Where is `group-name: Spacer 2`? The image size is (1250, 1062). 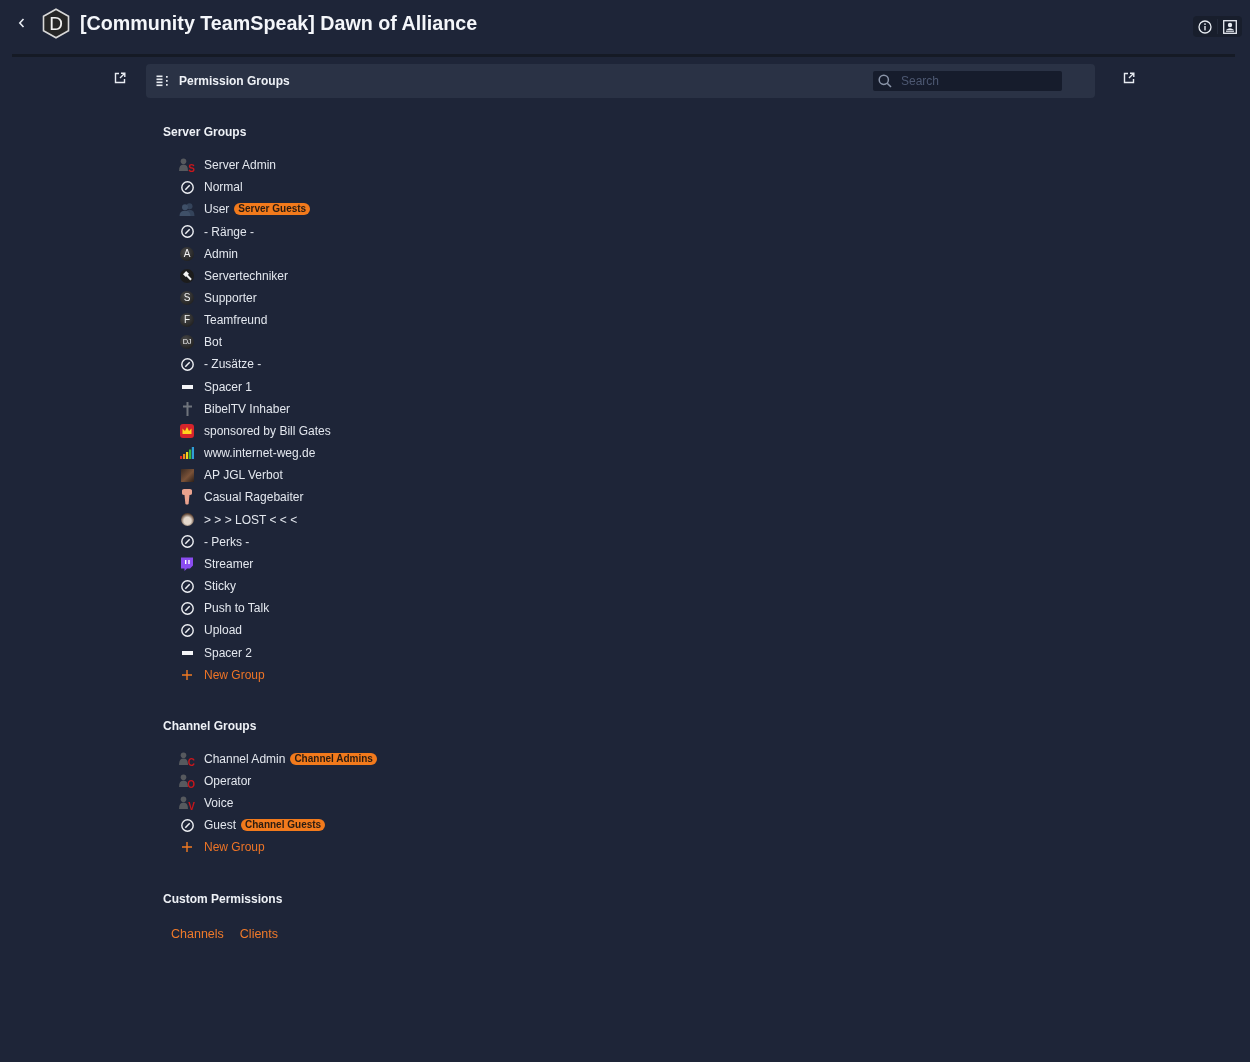
group-name: Spacer 2 is located at coordinates (228, 652).